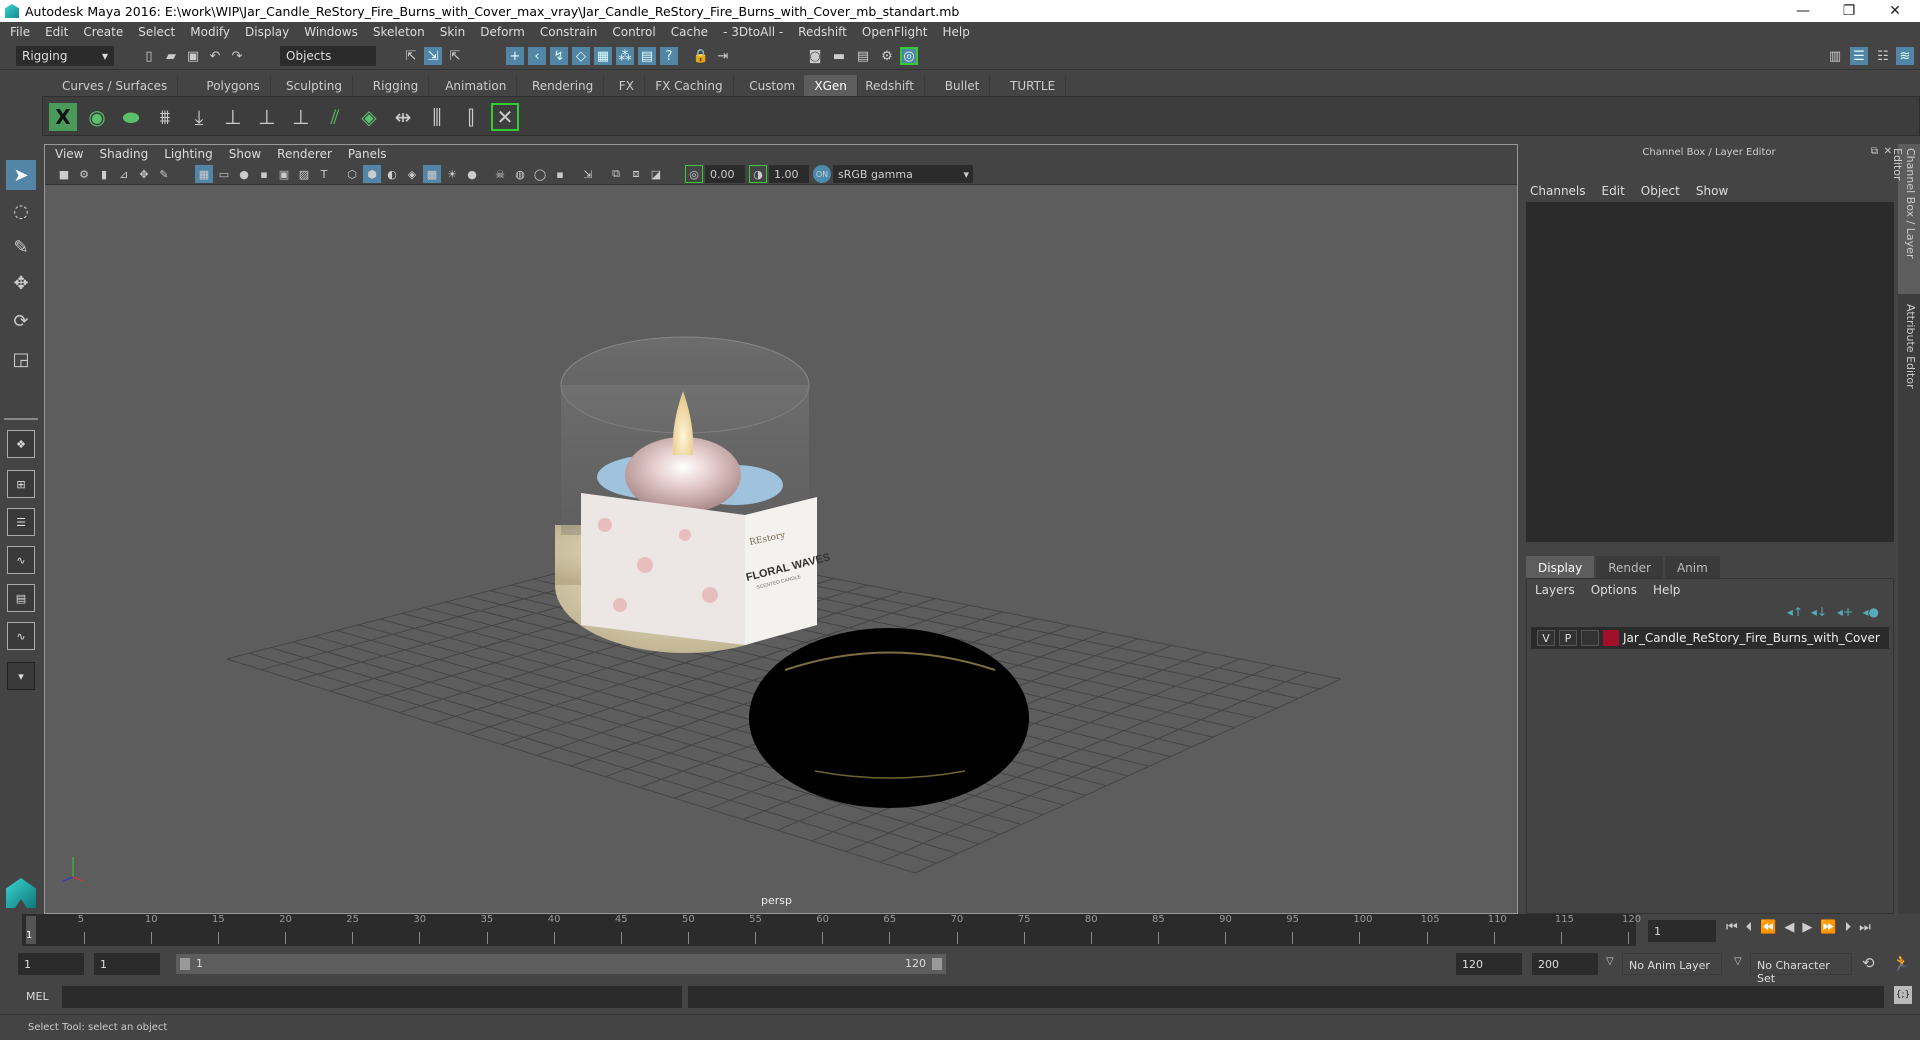  I want to click on motion-blur-icon: ◍, so click(520, 174).